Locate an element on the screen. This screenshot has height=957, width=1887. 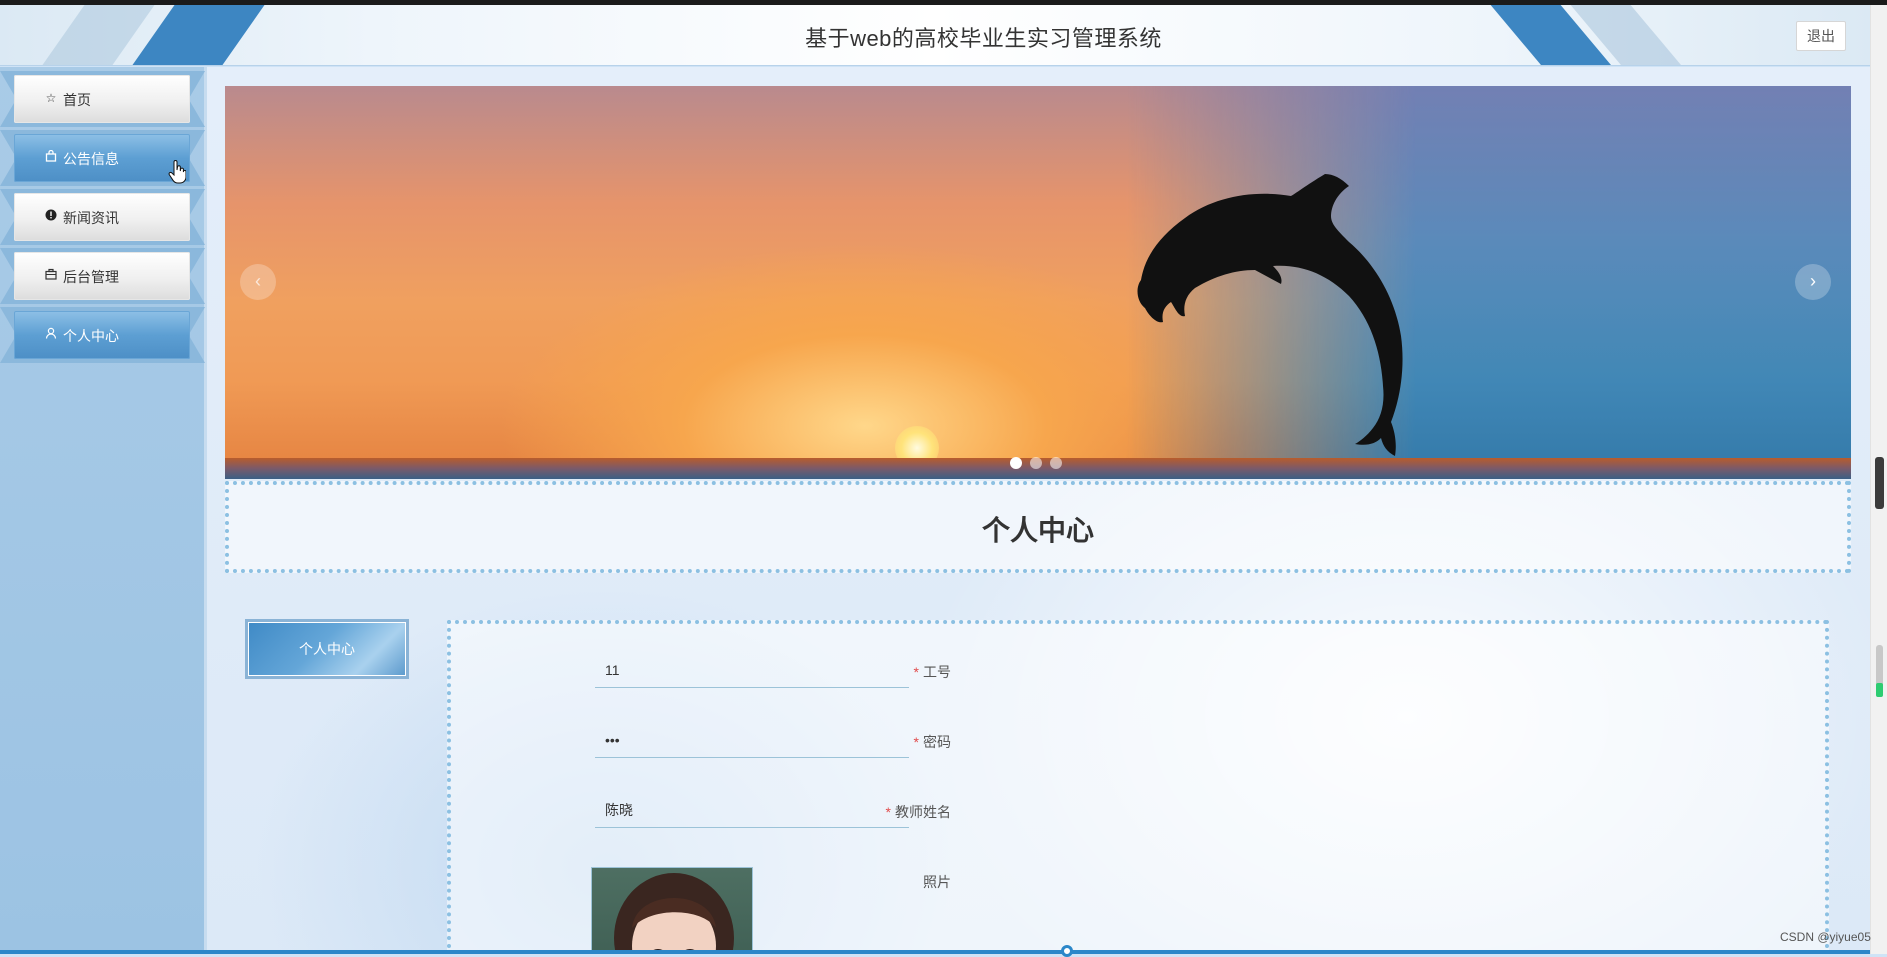
field-label-text: 密码 is located at coordinates (937, 742).